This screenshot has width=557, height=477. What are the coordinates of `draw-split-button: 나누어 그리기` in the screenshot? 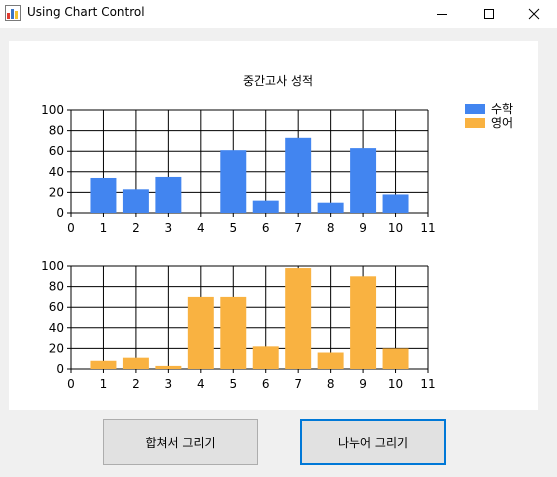 It's located at (373, 442).